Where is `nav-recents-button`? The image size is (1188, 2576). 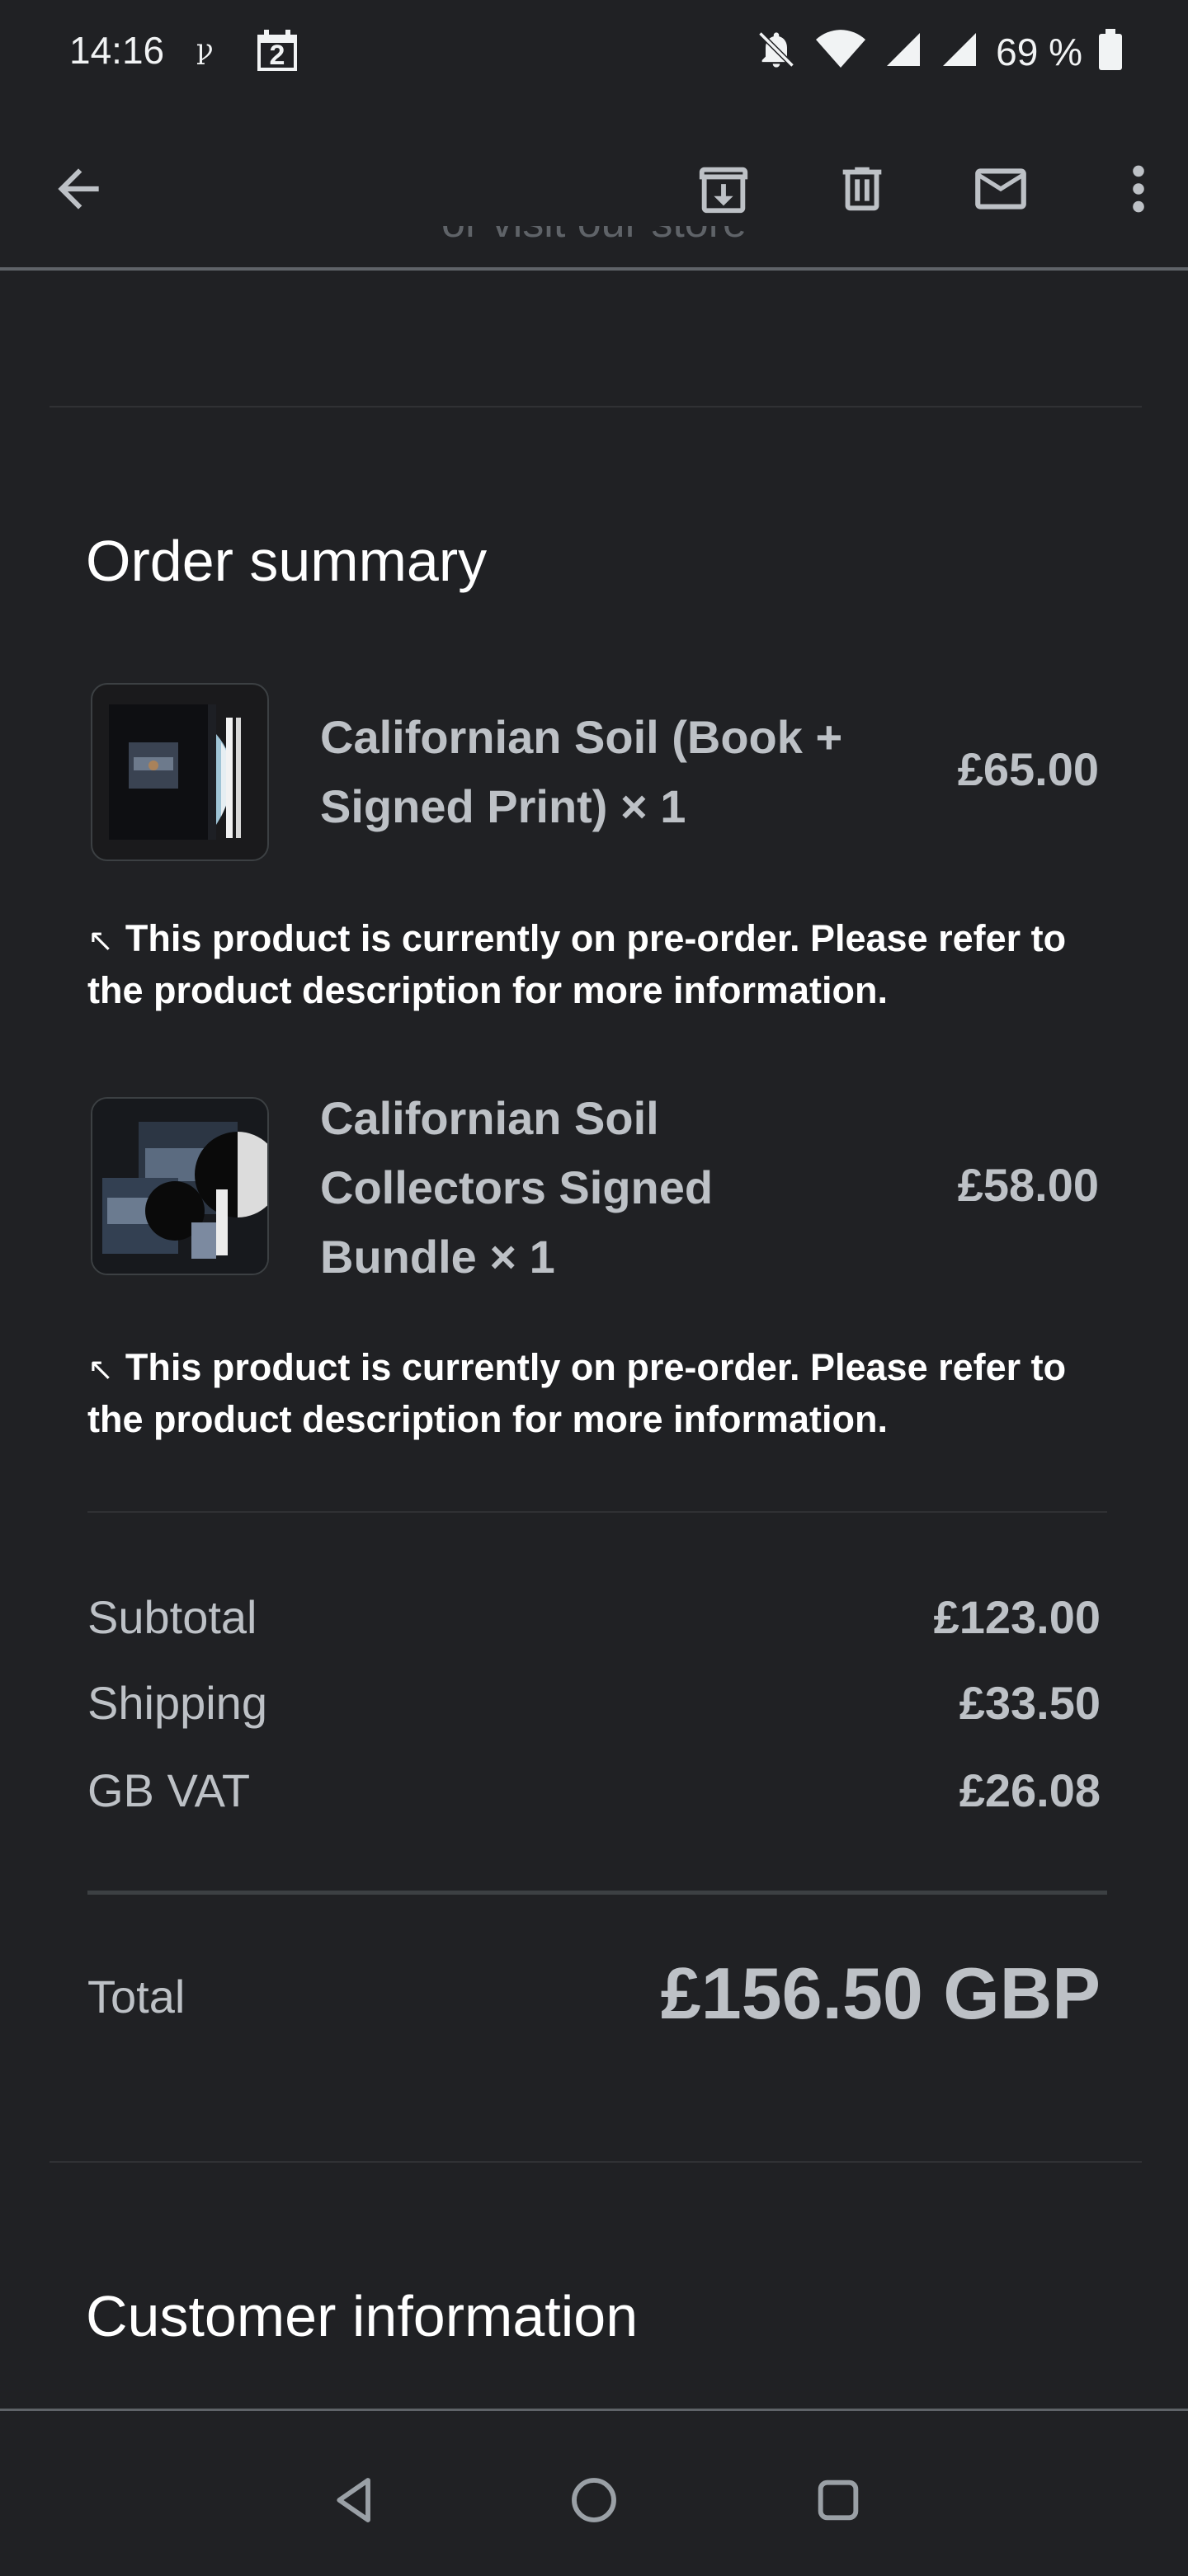 nav-recents-button is located at coordinates (838, 2500).